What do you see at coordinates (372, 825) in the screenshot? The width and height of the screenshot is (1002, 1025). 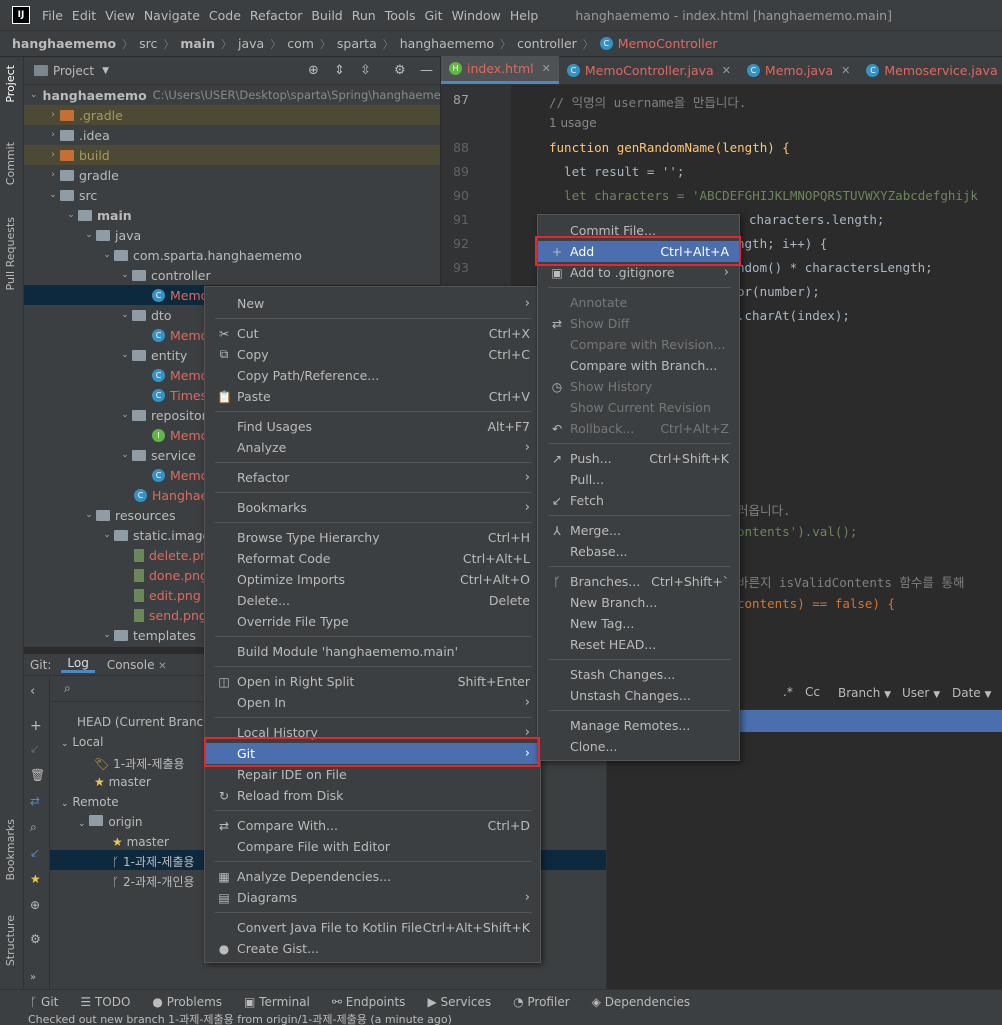 I see `menu-item-compare-with: ⇄ Compare With... Ctrl+D` at bounding box center [372, 825].